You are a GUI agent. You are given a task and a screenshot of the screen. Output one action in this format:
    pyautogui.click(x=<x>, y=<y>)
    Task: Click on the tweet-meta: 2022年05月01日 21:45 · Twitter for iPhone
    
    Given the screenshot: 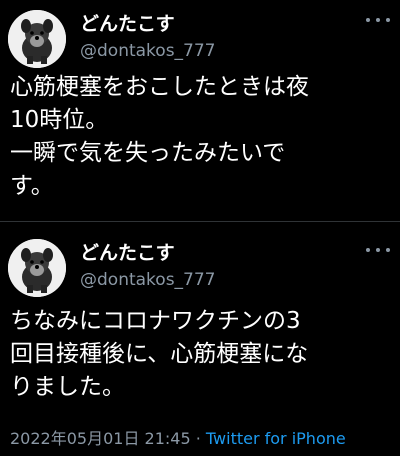 What is the action you would take?
    pyautogui.click(x=178, y=437)
    